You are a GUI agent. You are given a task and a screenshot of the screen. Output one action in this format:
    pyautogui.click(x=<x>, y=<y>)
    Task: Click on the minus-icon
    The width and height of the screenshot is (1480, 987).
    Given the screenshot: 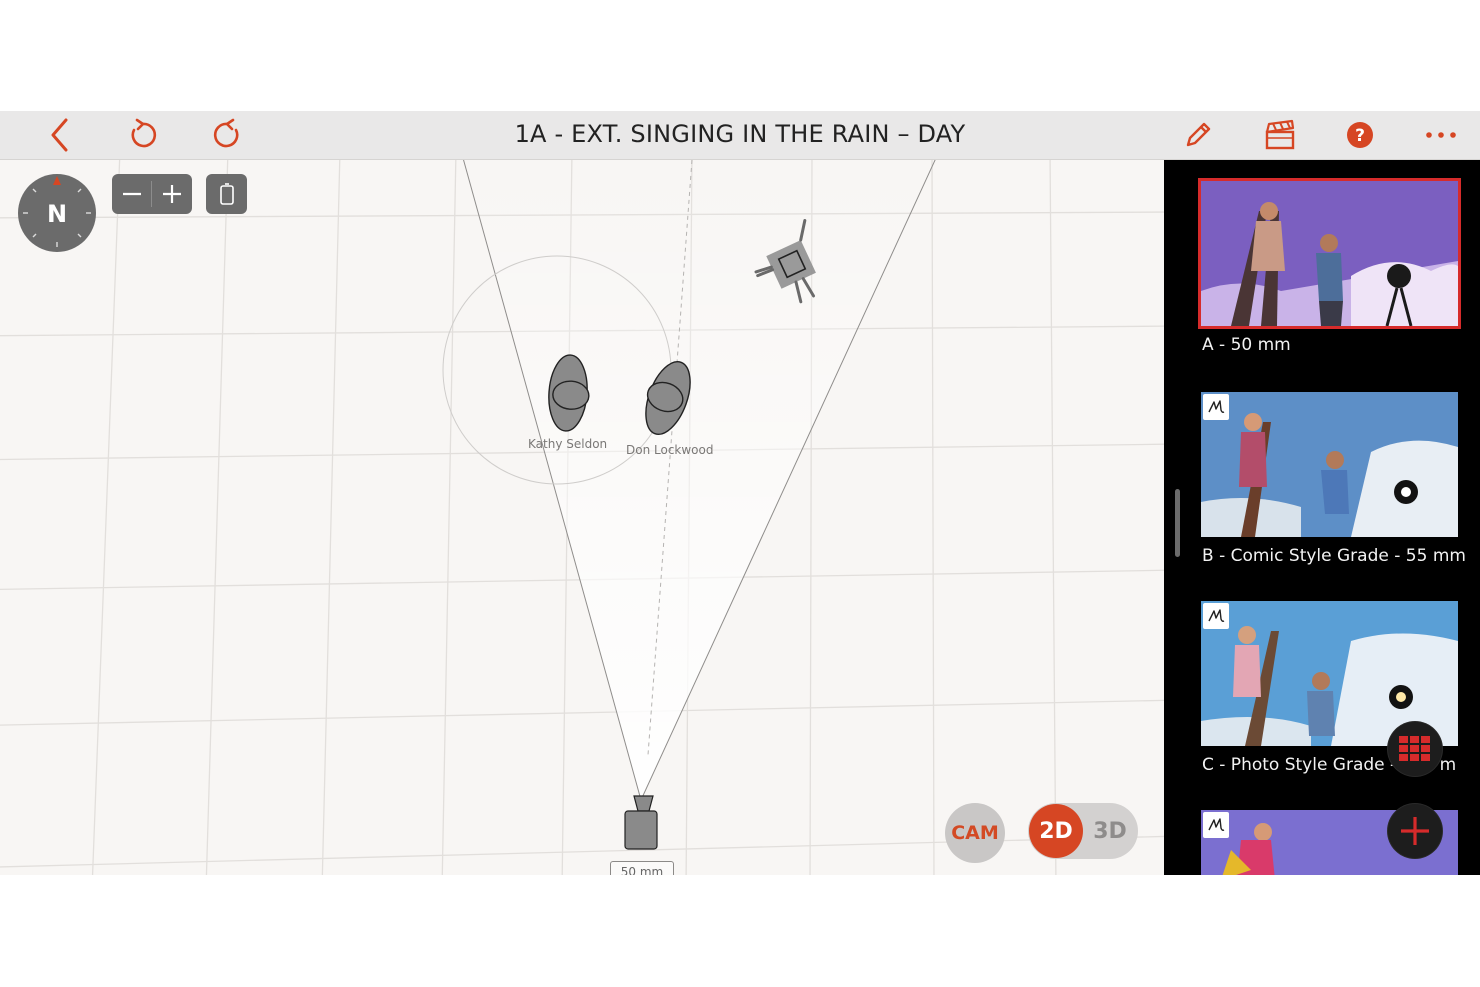 What is the action you would take?
    pyautogui.click(x=132, y=194)
    